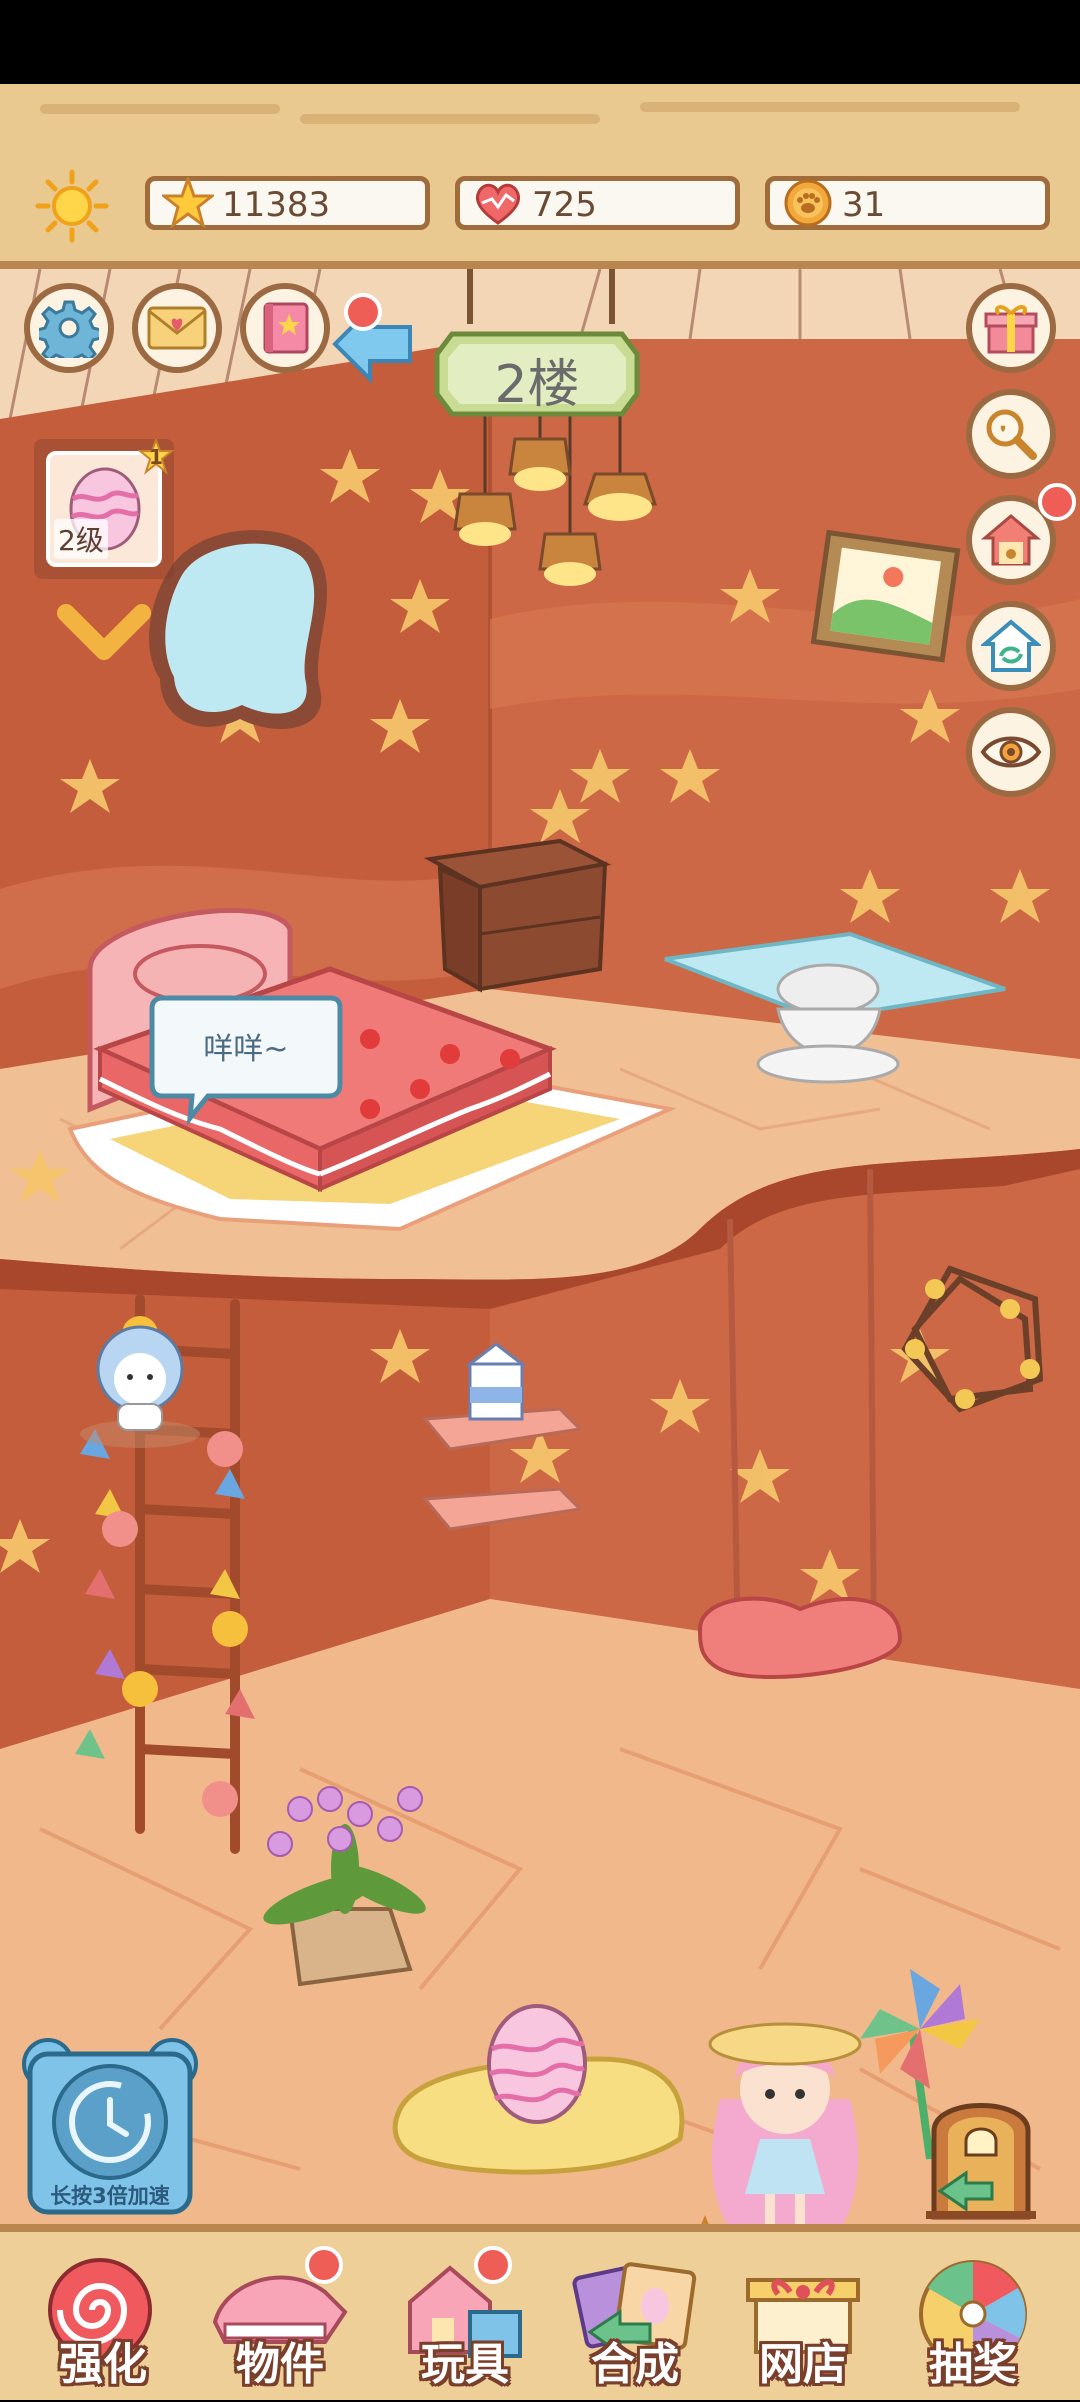 The image size is (1080, 2402). I want to click on bottom-nav: 强化 物件 玩具 合成 网店 抽奖, so click(540, 2312).